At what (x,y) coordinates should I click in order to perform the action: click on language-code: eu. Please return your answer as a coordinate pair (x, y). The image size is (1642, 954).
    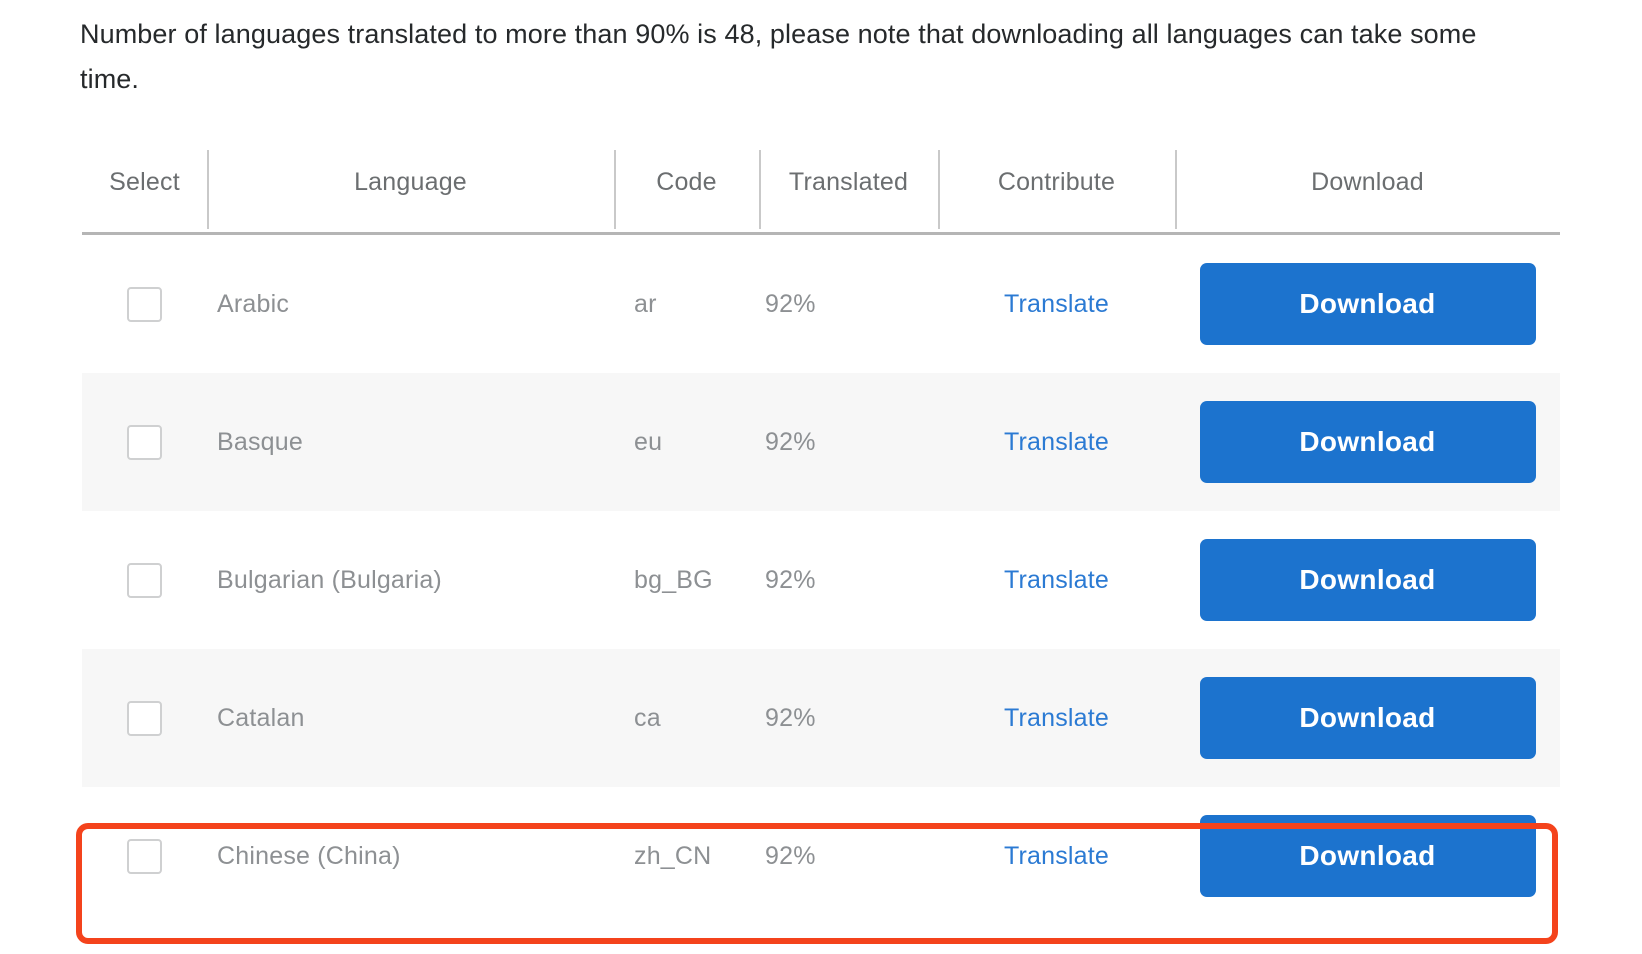
    Looking at the image, I should click on (648, 441).